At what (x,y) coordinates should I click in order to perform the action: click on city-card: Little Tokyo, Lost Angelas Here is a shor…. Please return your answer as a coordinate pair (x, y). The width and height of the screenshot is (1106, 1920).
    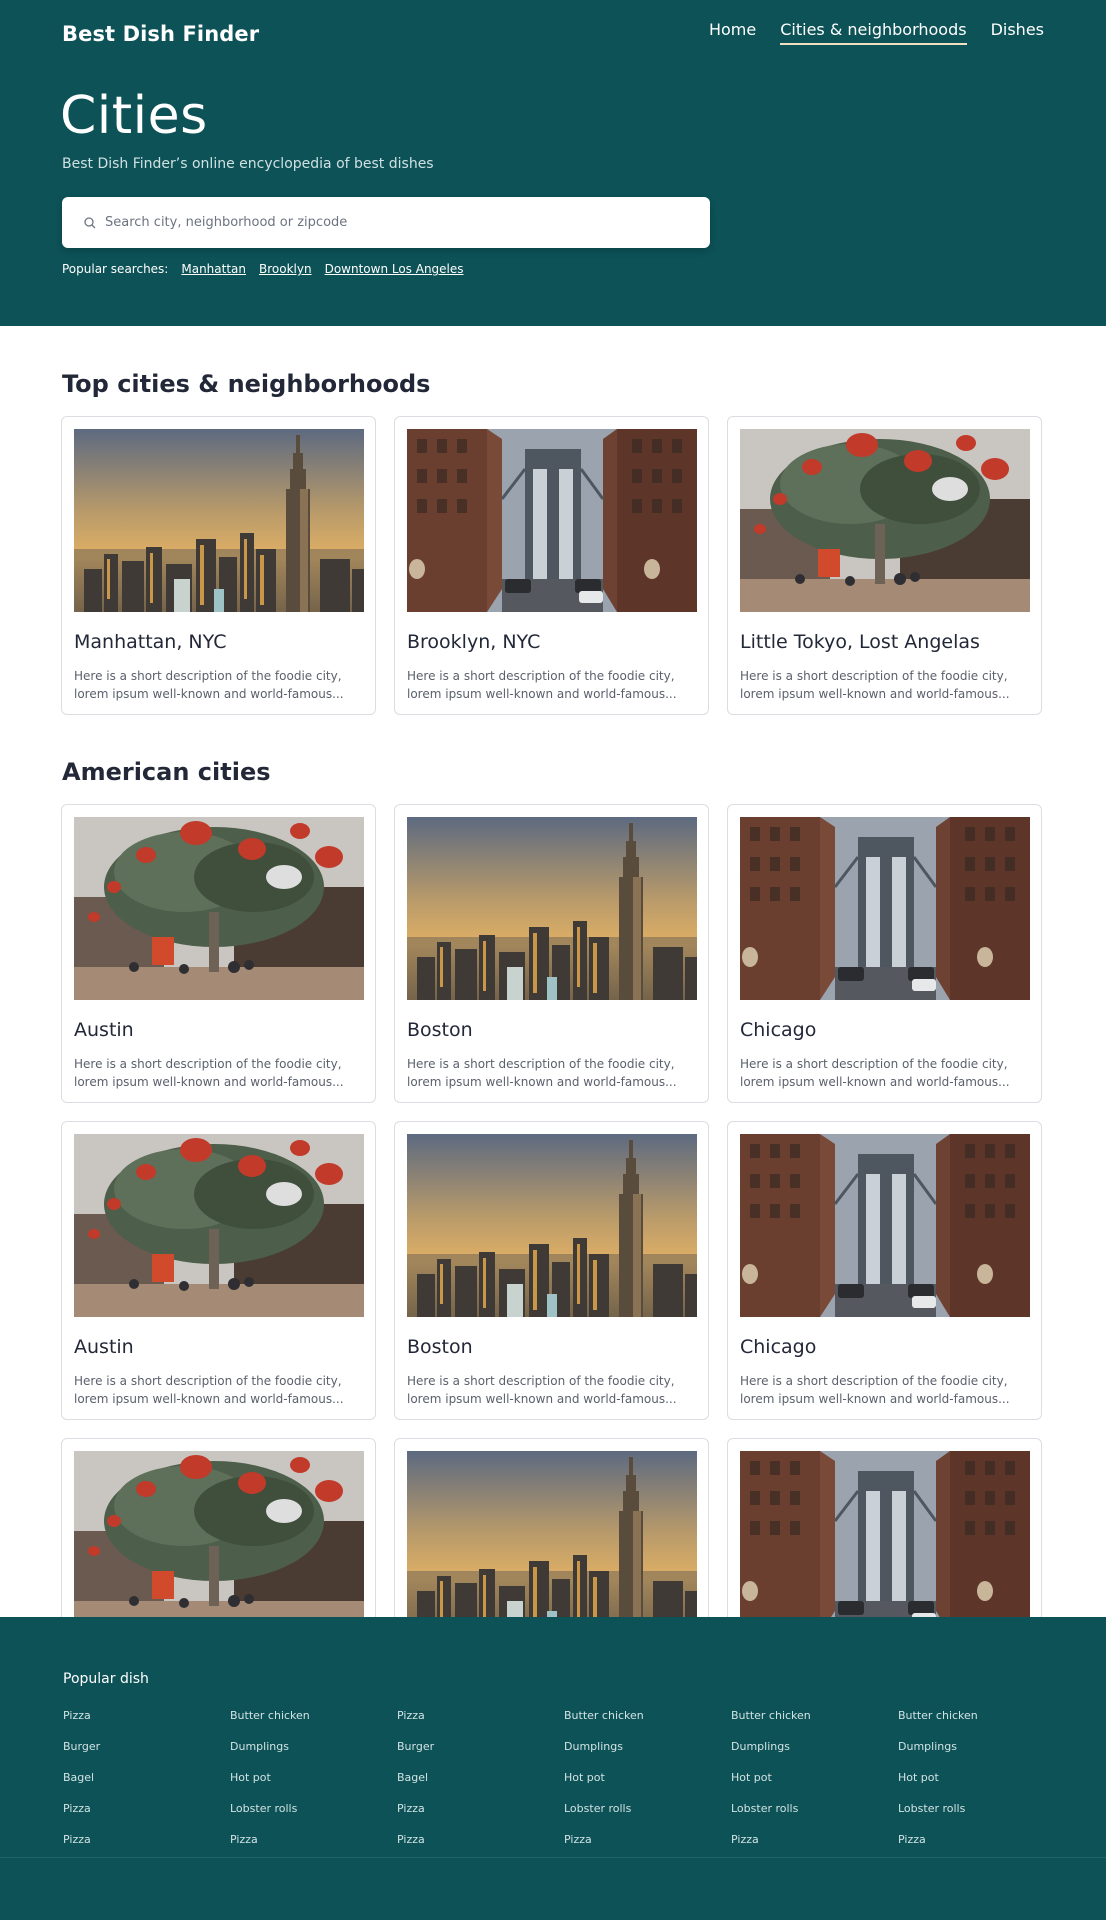
    Looking at the image, I should click on (884, 565).